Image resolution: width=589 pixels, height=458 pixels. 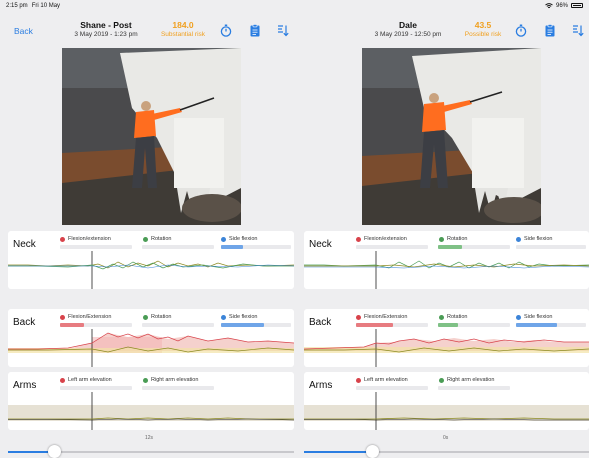 What do you see at coordinates (483, 25) in the screenshot?
I see `risk-score-value: 43.5` at bounding box center [483, 25].